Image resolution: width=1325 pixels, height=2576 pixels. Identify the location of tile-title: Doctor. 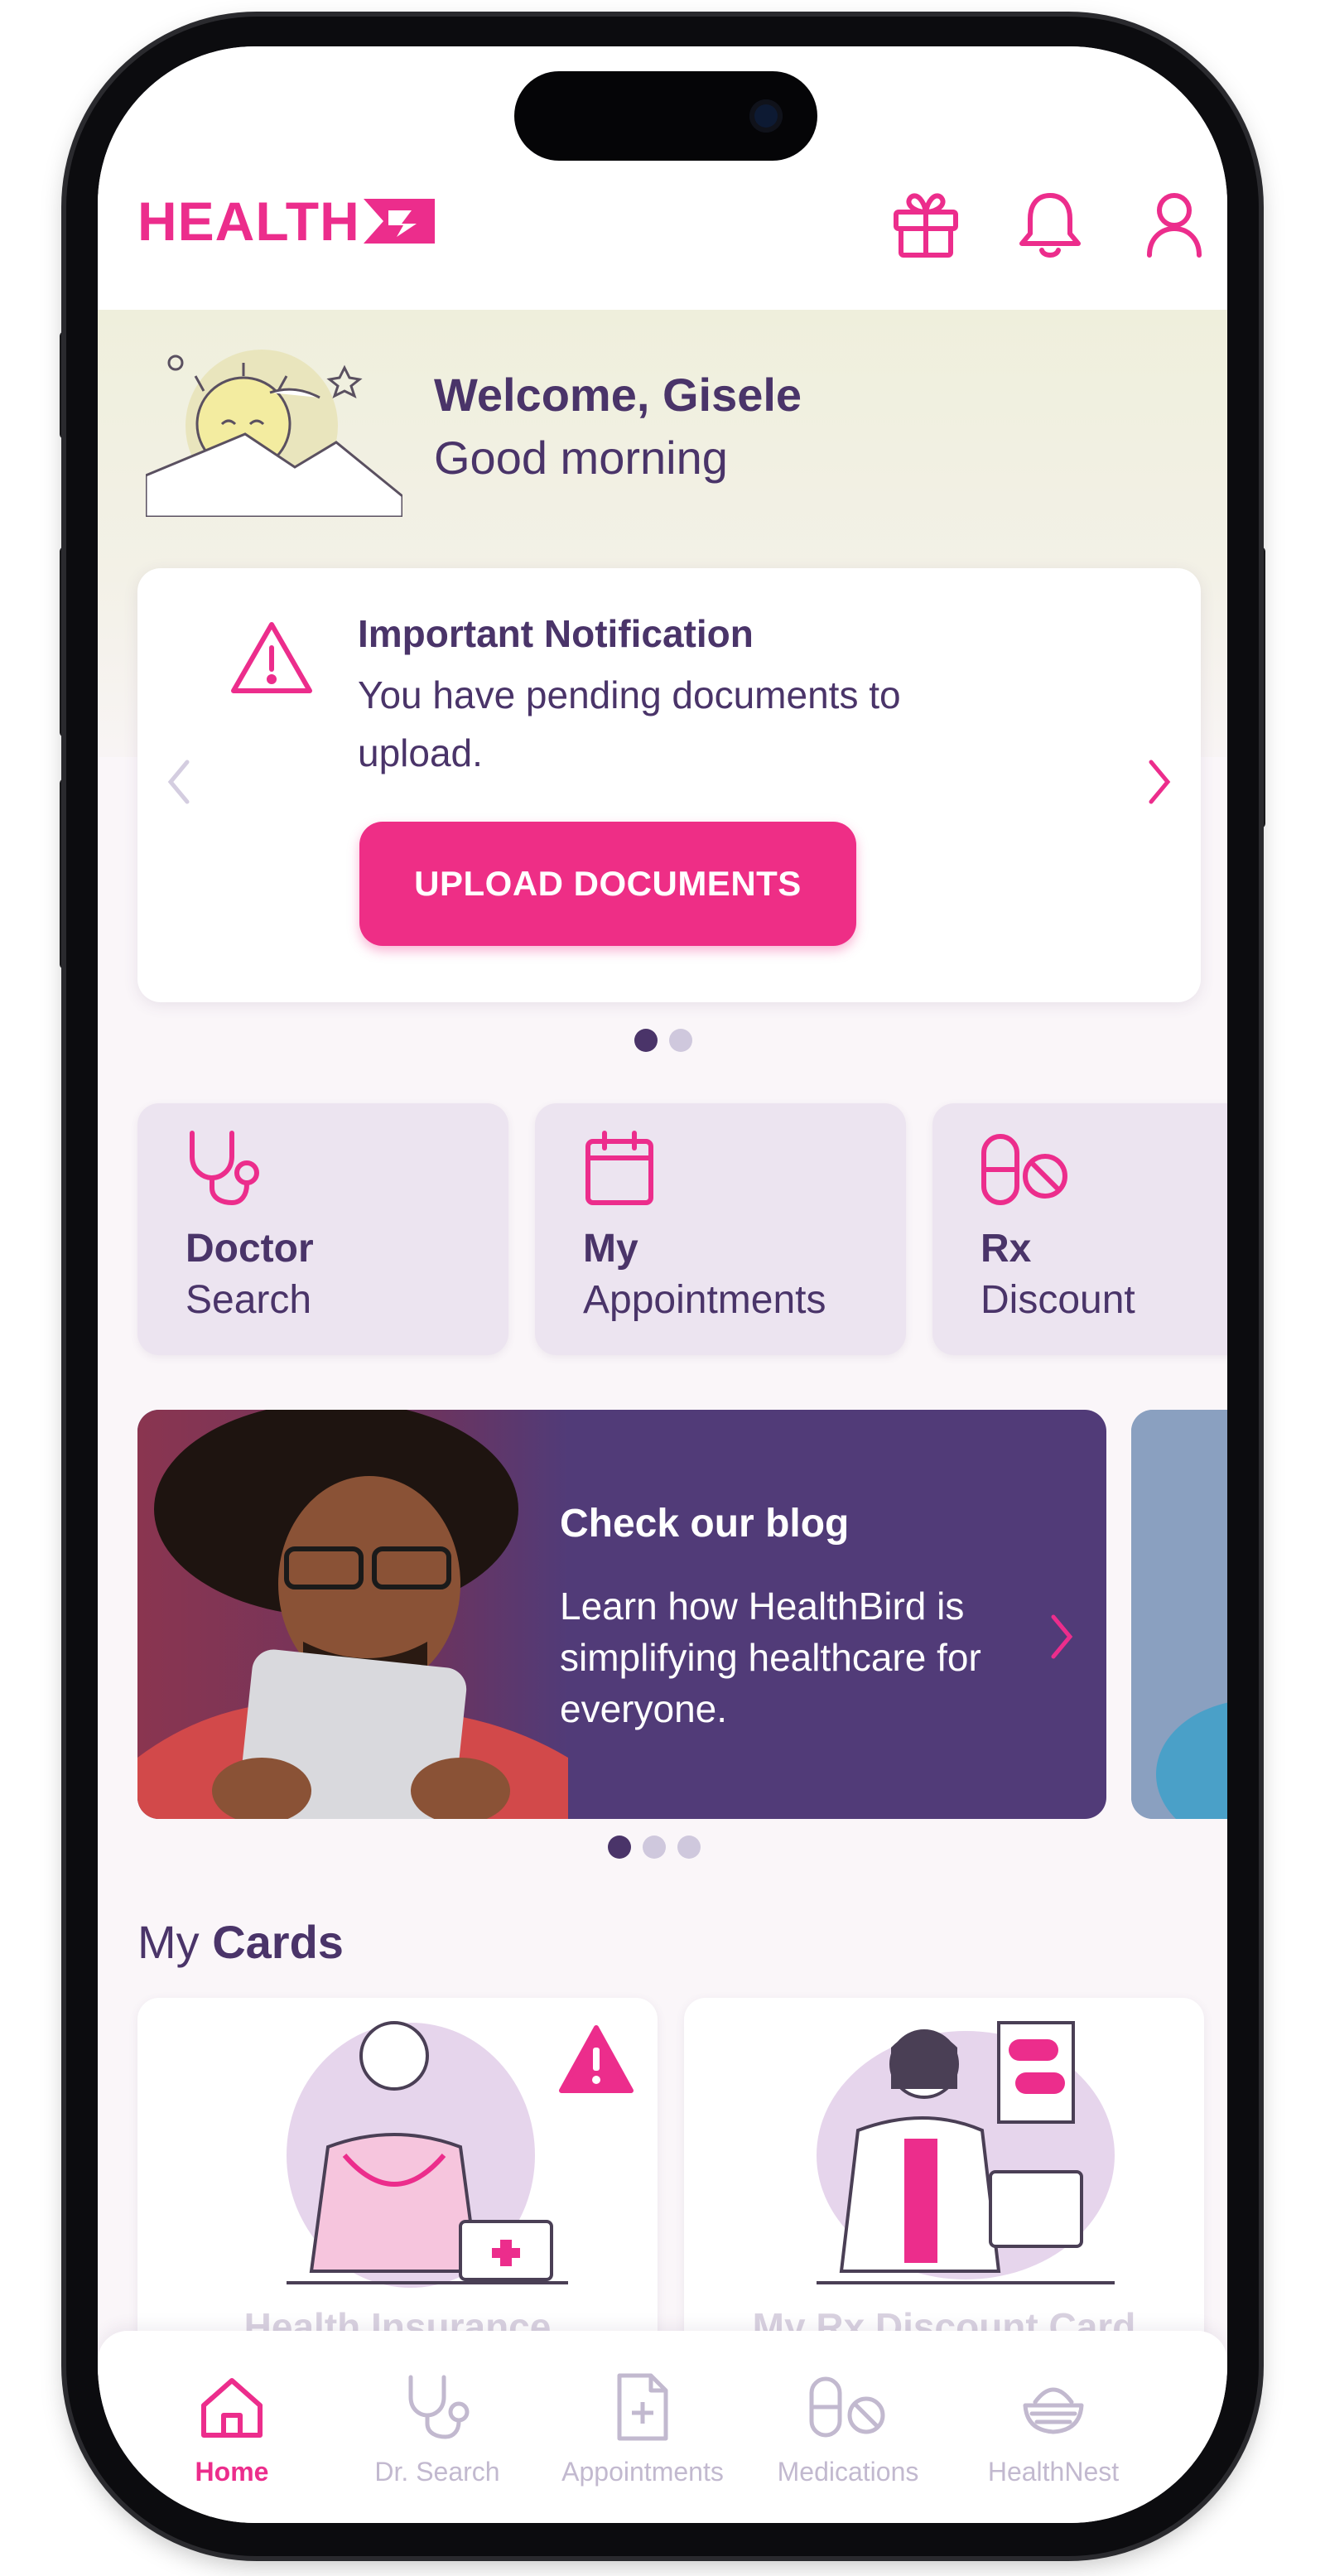
(250, 1249).